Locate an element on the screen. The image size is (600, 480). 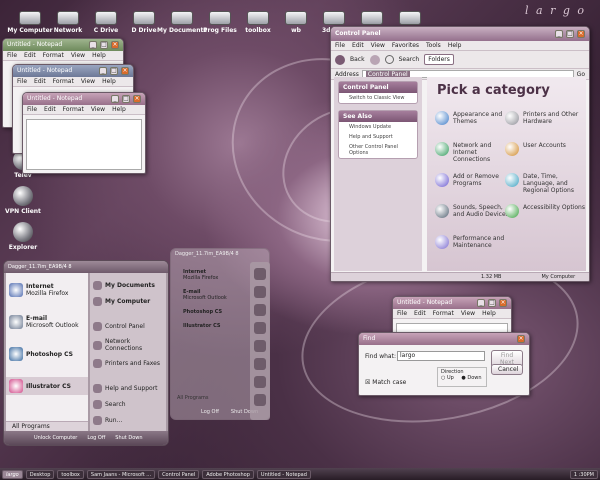
start-menu-place: Help and Support is located at coordinates (128, 388).